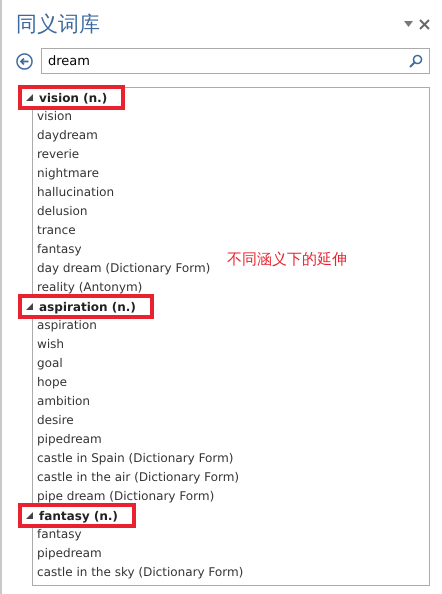 The image size is (442, 594). I want to click on heading-text: fantasy (n.), so click(78, 515).